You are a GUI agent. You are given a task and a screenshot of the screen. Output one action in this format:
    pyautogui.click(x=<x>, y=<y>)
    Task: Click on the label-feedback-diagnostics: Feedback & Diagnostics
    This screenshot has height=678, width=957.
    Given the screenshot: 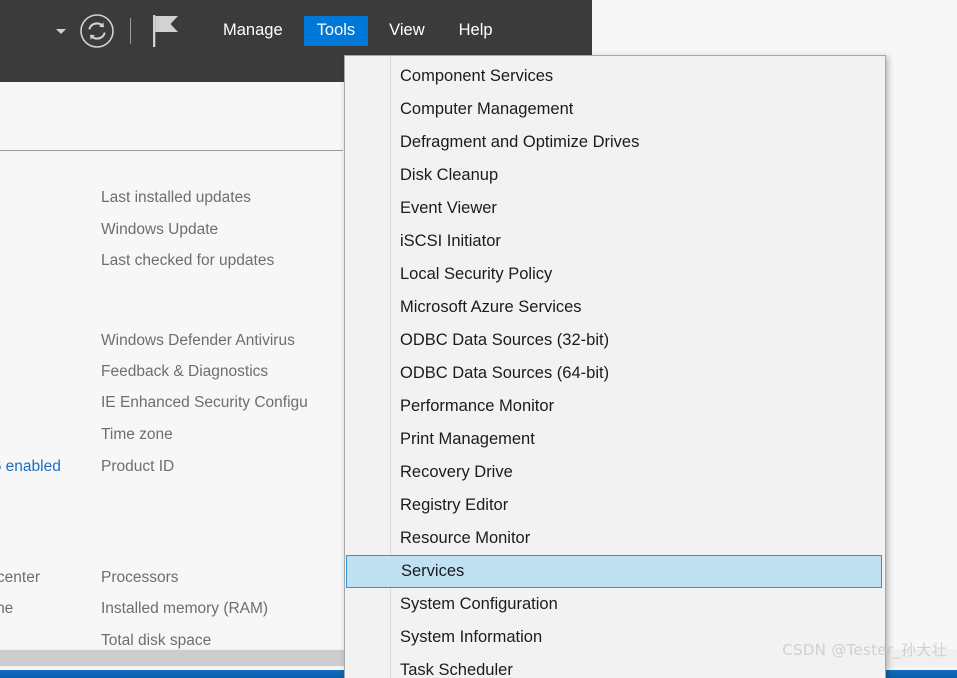 What is the action you would take?
    pyautogui.click(x=185, y=371)
    